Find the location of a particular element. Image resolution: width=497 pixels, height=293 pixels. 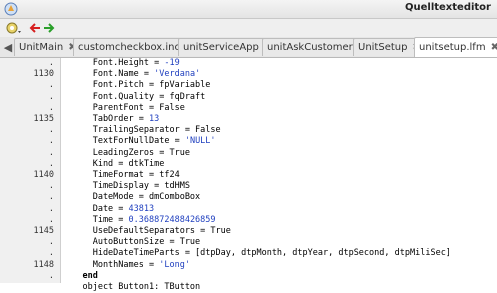

code-line: object Button1: TButton is located at coordinates (131, 287).